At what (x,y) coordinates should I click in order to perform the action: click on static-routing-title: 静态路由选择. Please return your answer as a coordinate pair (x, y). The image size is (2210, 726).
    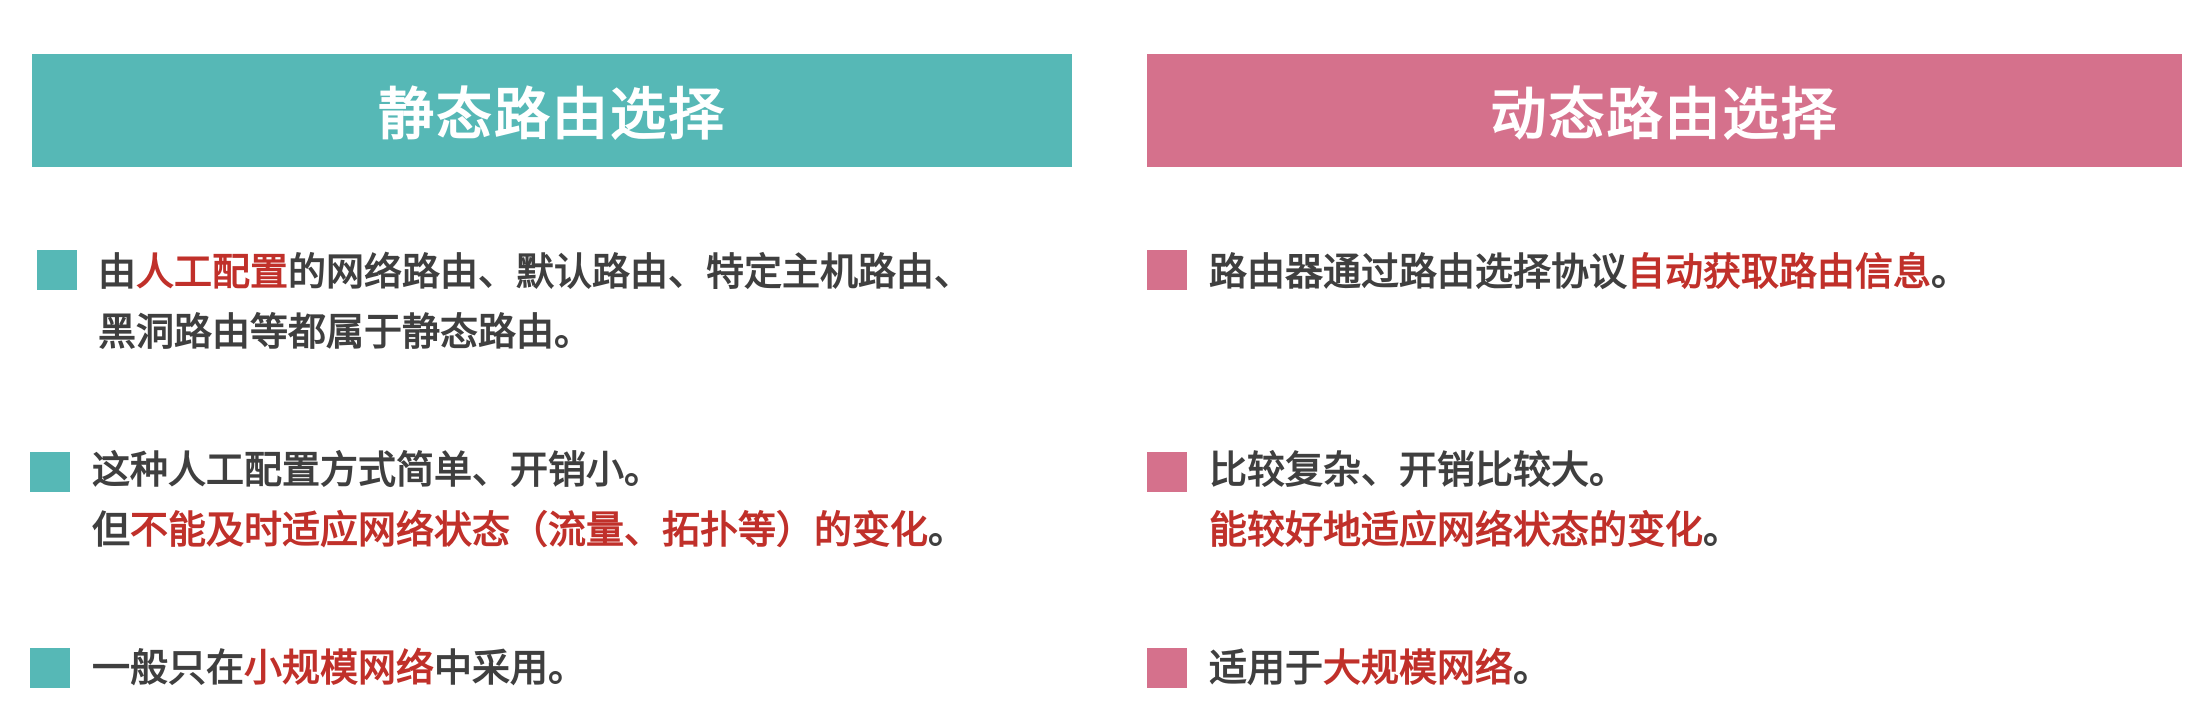
    Looking at the image, I should click on (552, 110).